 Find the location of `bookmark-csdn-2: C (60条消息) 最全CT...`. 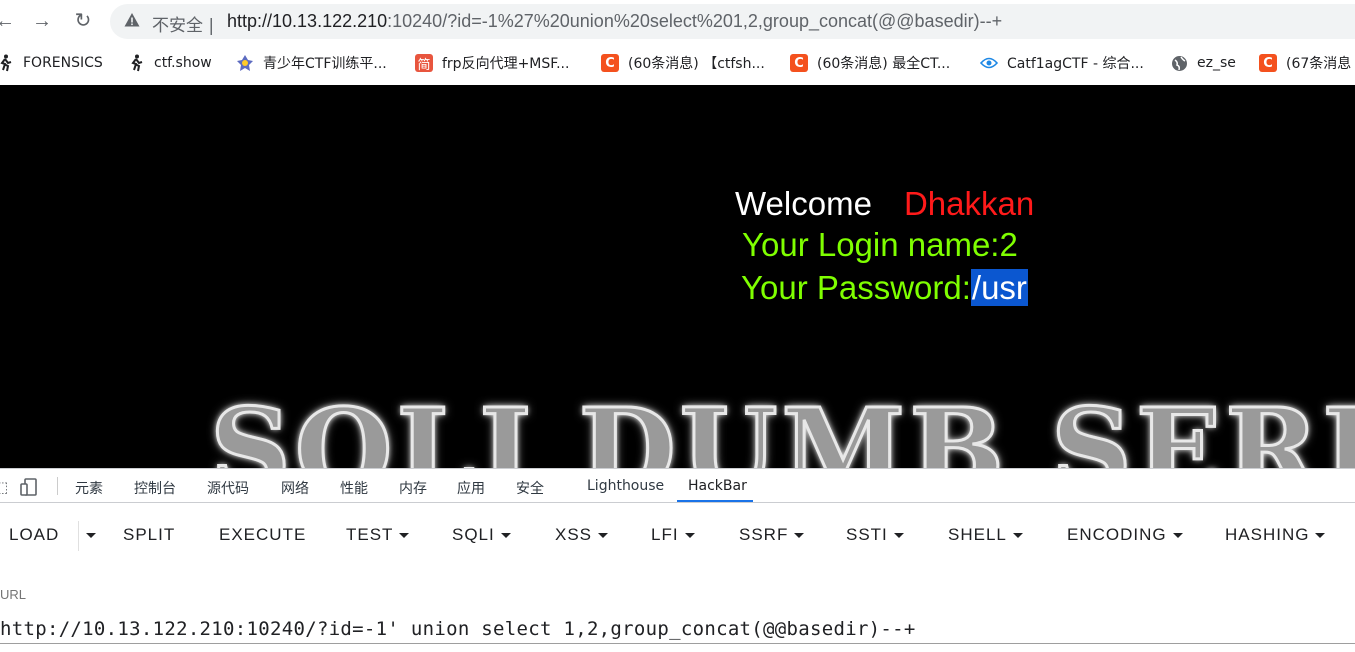

bookmark-csdn-2: C (60条消息) 最全CT... is located at coordinates (870, 63).